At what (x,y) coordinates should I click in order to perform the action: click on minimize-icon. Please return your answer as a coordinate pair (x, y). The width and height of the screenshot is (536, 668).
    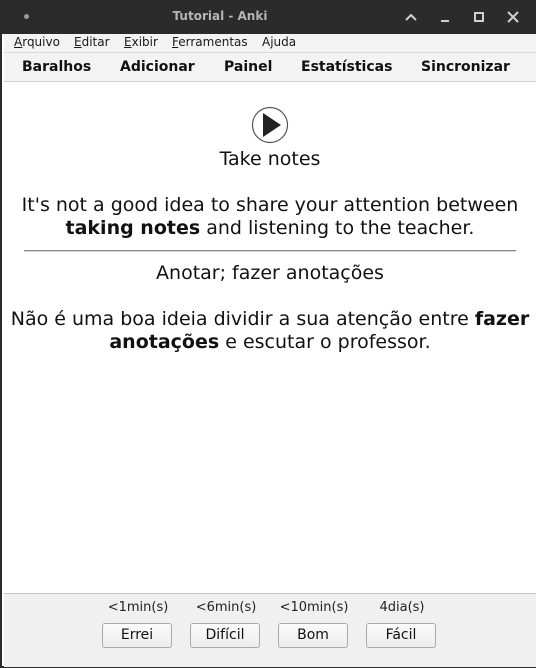
    Looking at the image, I should click on (445, 21).